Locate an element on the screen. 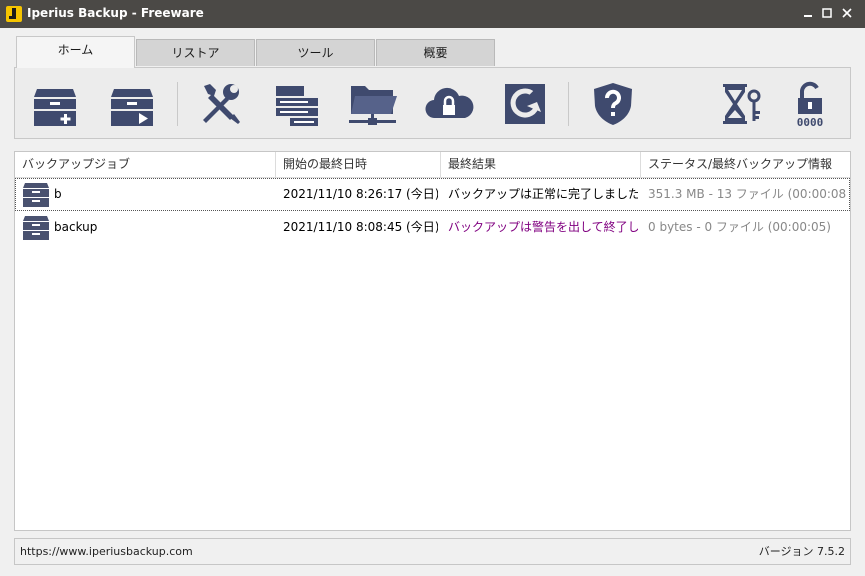 The width and height of the screenshot is (865, 576). refresh-button is located at coordinates (525, 104).